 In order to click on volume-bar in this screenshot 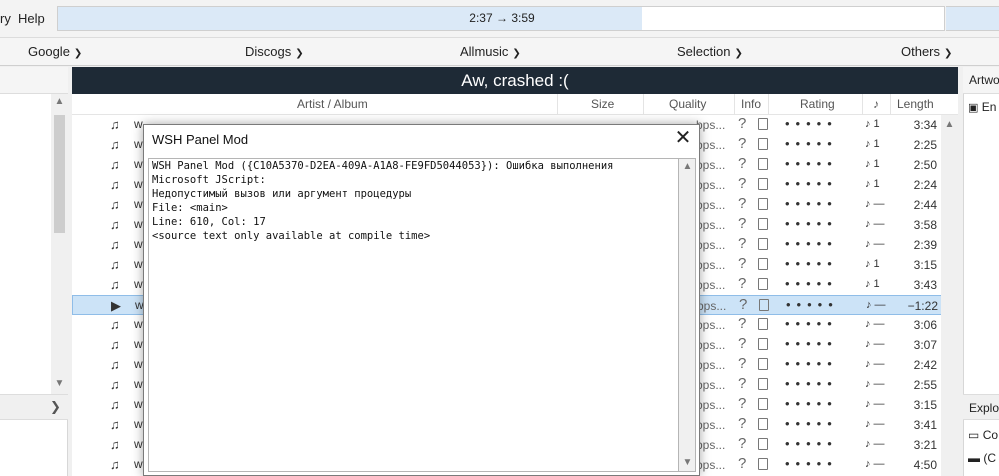, I will do `click(972, 18)`.